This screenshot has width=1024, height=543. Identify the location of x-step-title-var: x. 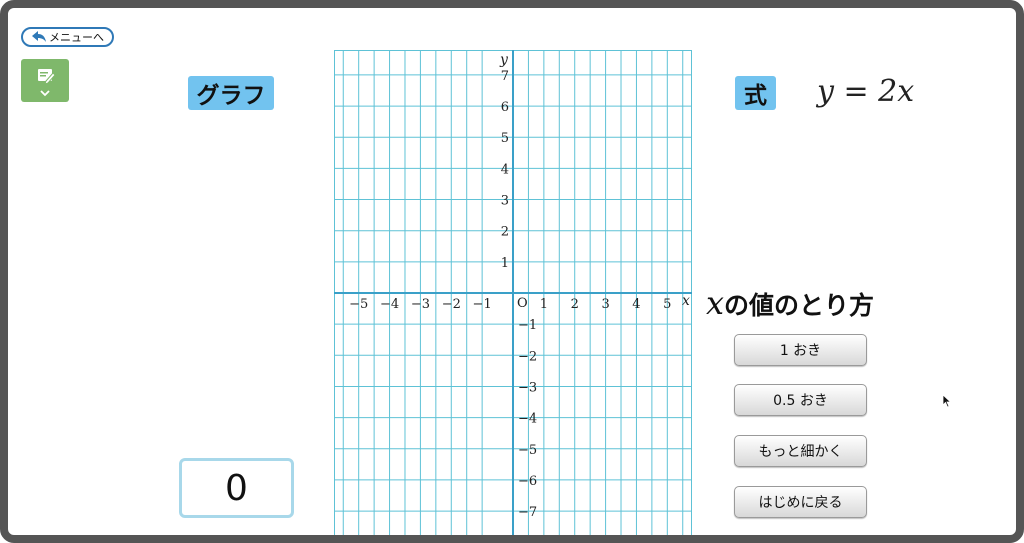
(715, 303).